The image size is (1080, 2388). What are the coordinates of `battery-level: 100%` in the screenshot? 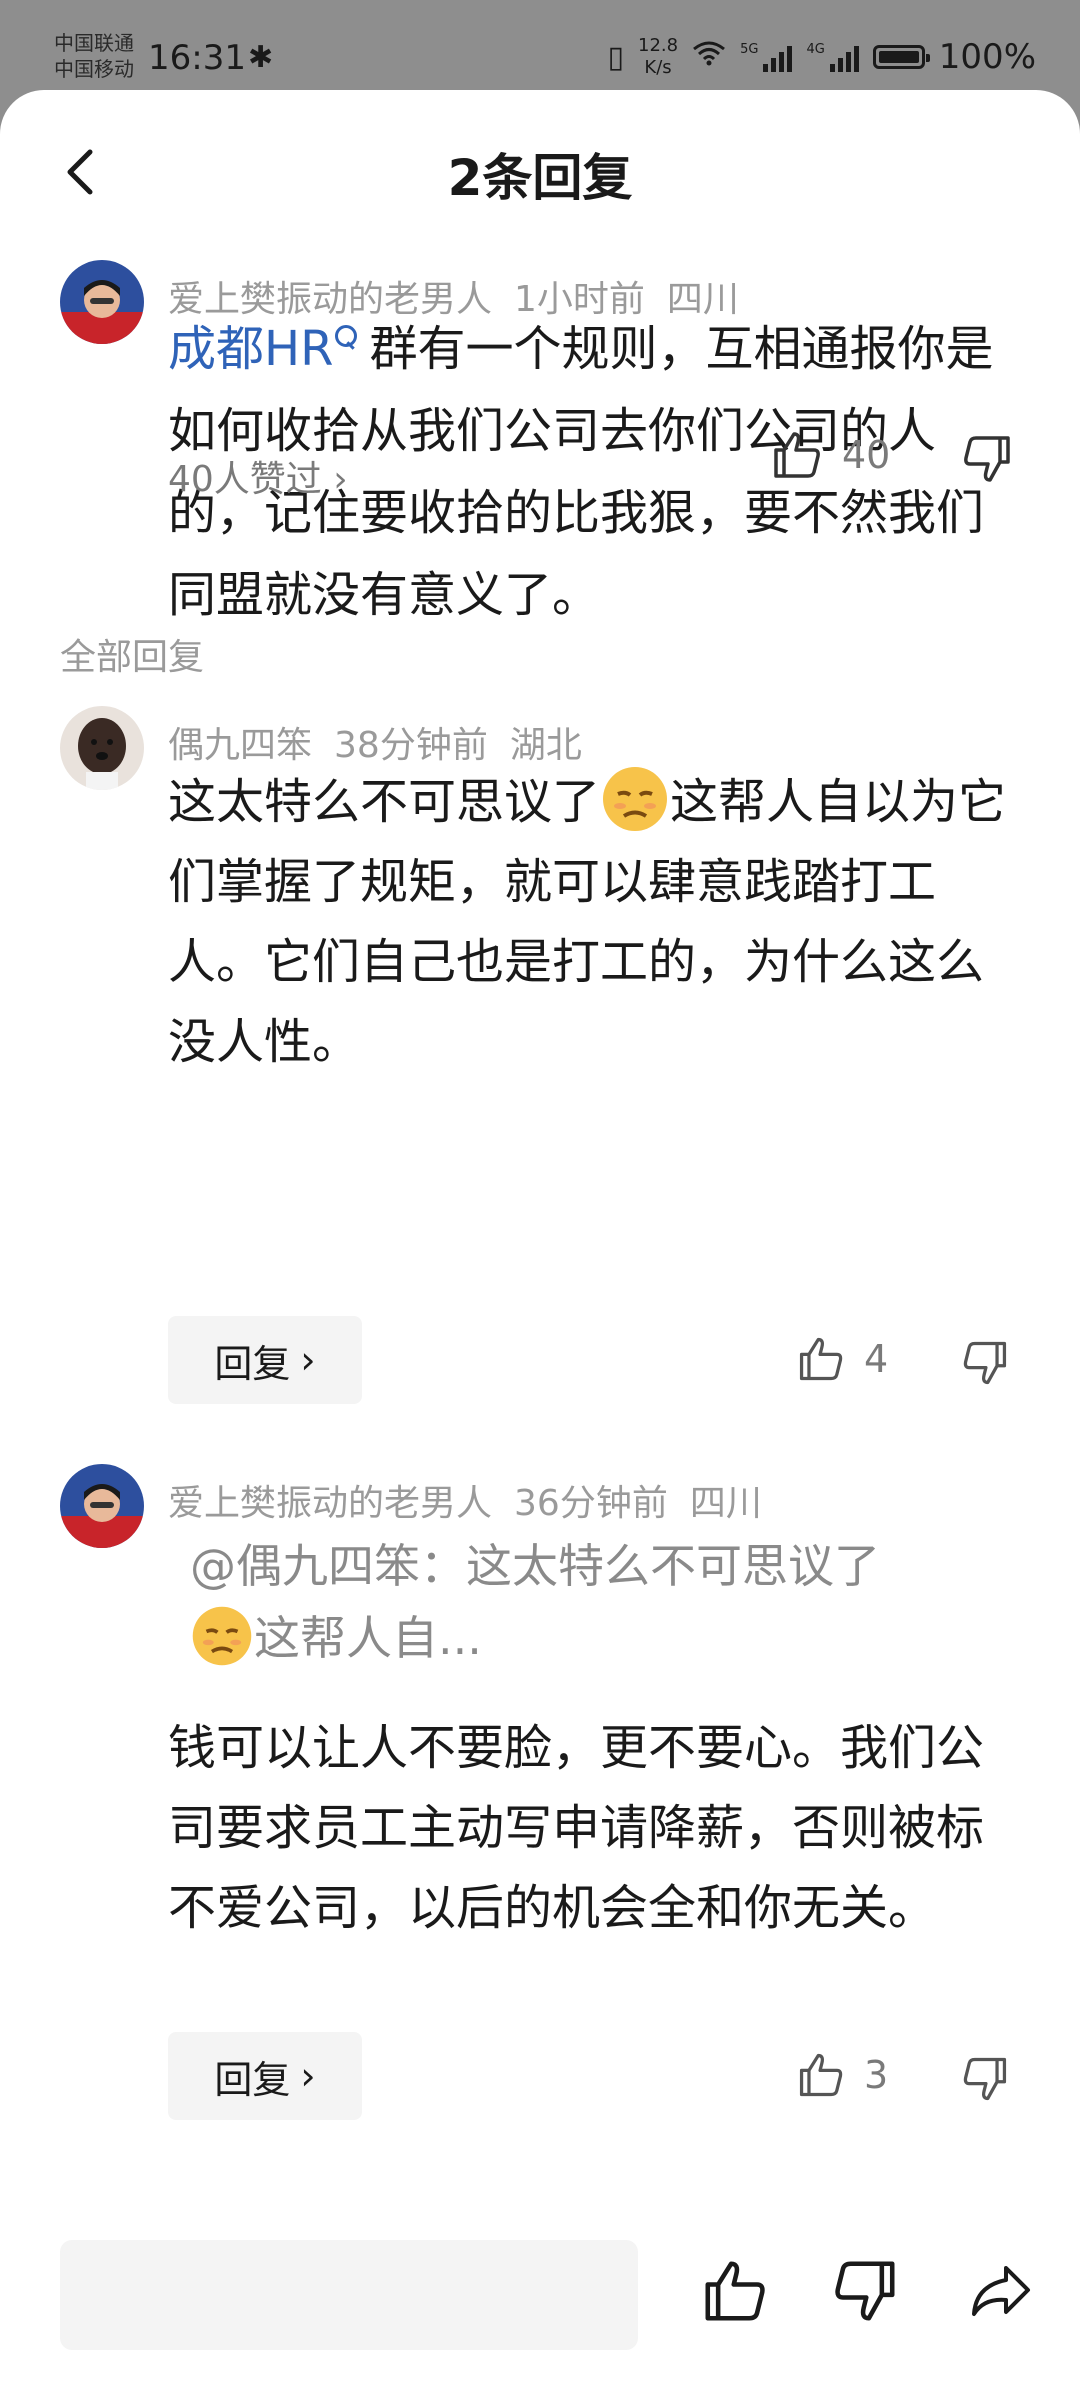 It's located at (987, 57).